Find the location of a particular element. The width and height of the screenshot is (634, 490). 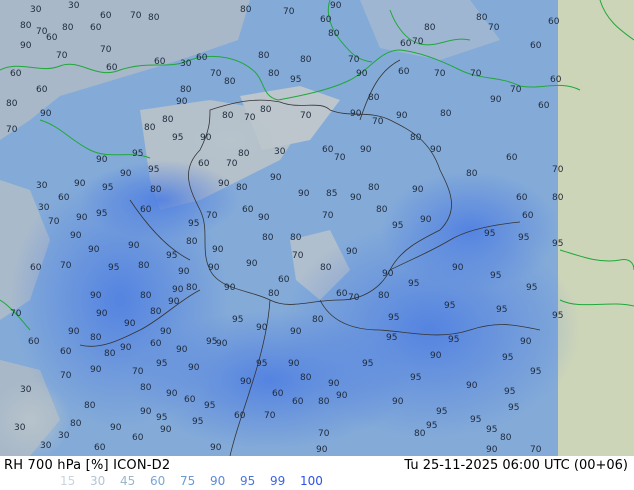

contour-value-label: 85 is located at coordinates (331, 194).